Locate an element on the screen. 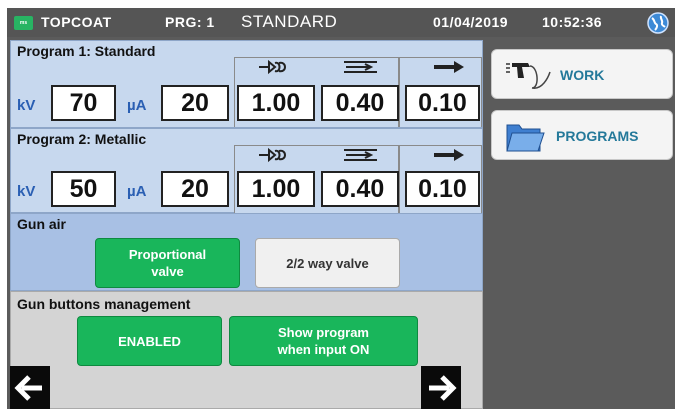  gun-buttons-title: Gun buttons management is located at coordinates (104, 304).